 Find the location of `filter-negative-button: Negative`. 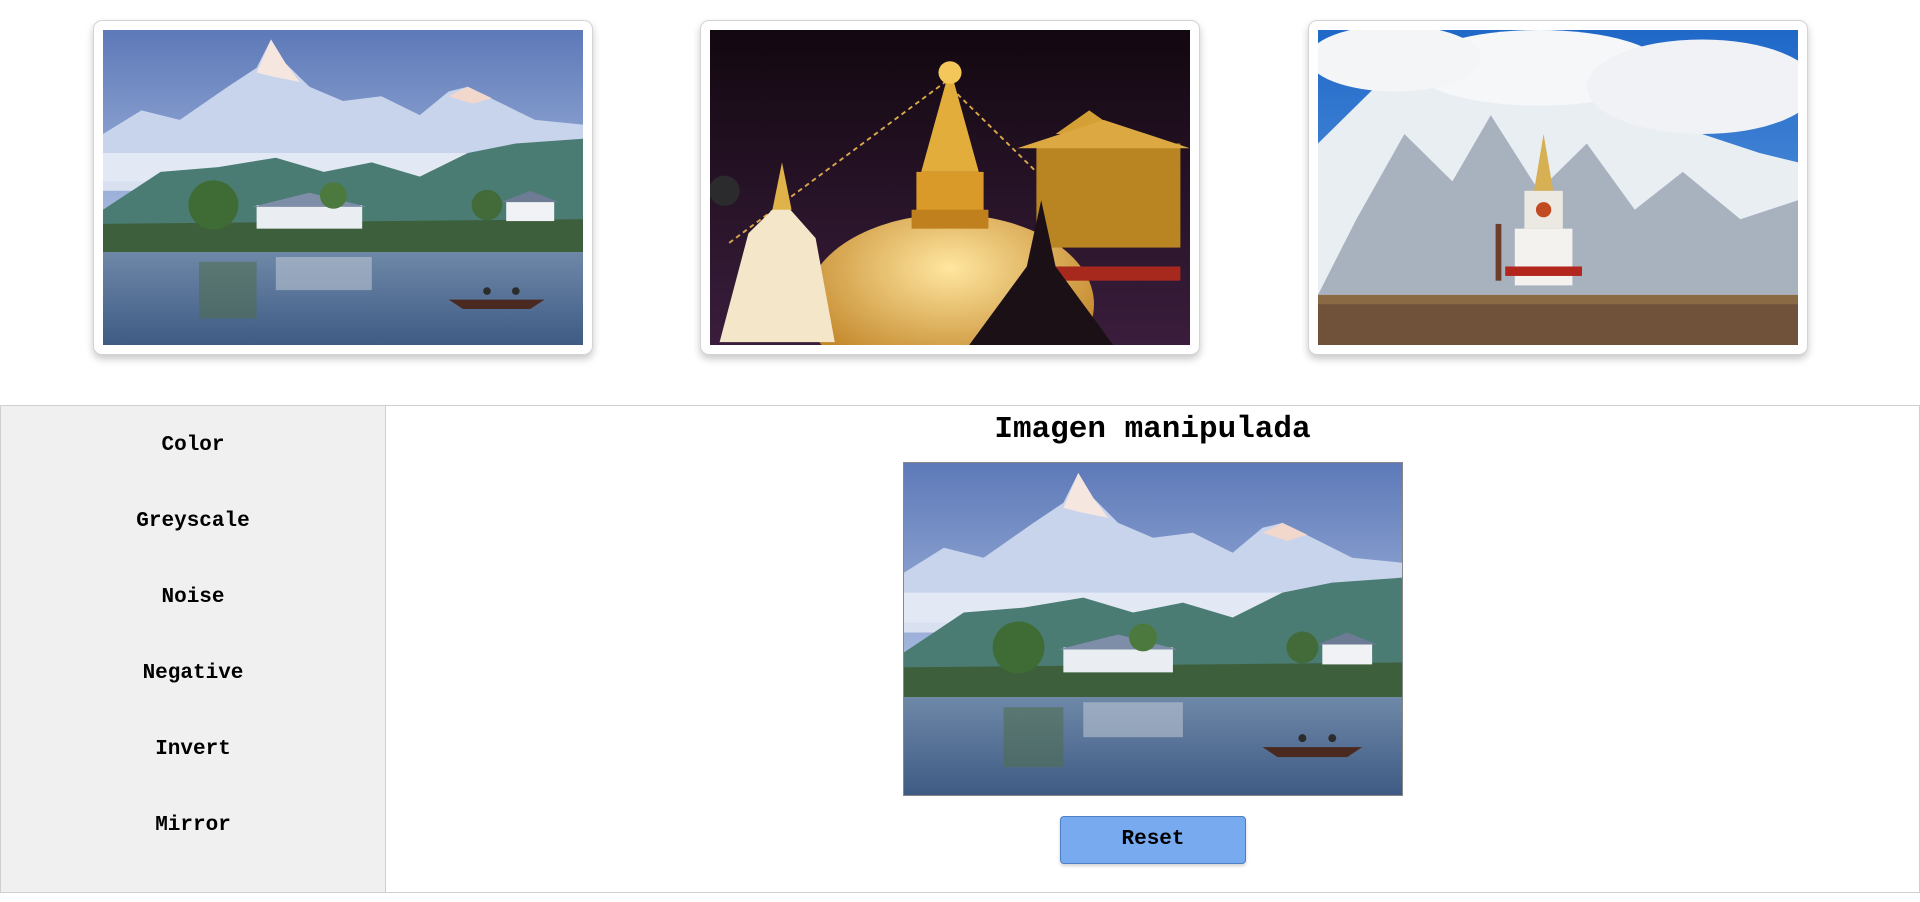

filter-negative-button: Negative is located at coordinates (193, 674).